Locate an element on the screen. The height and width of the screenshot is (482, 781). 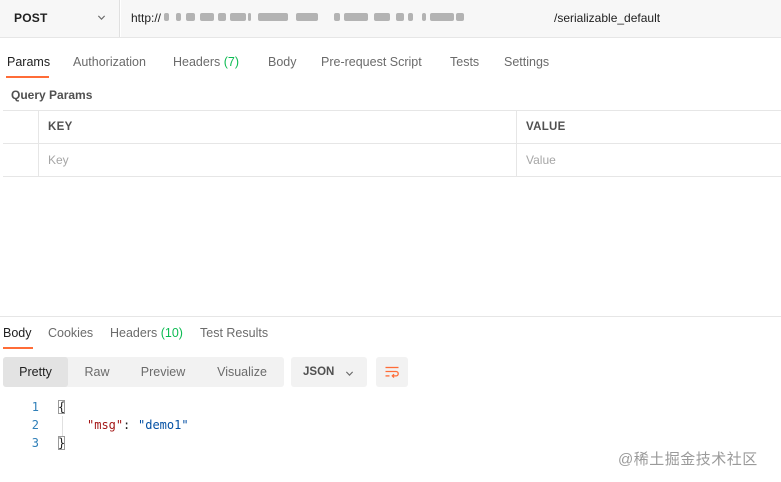
value-header-label: VALUE is located at coordinates (546, 127).